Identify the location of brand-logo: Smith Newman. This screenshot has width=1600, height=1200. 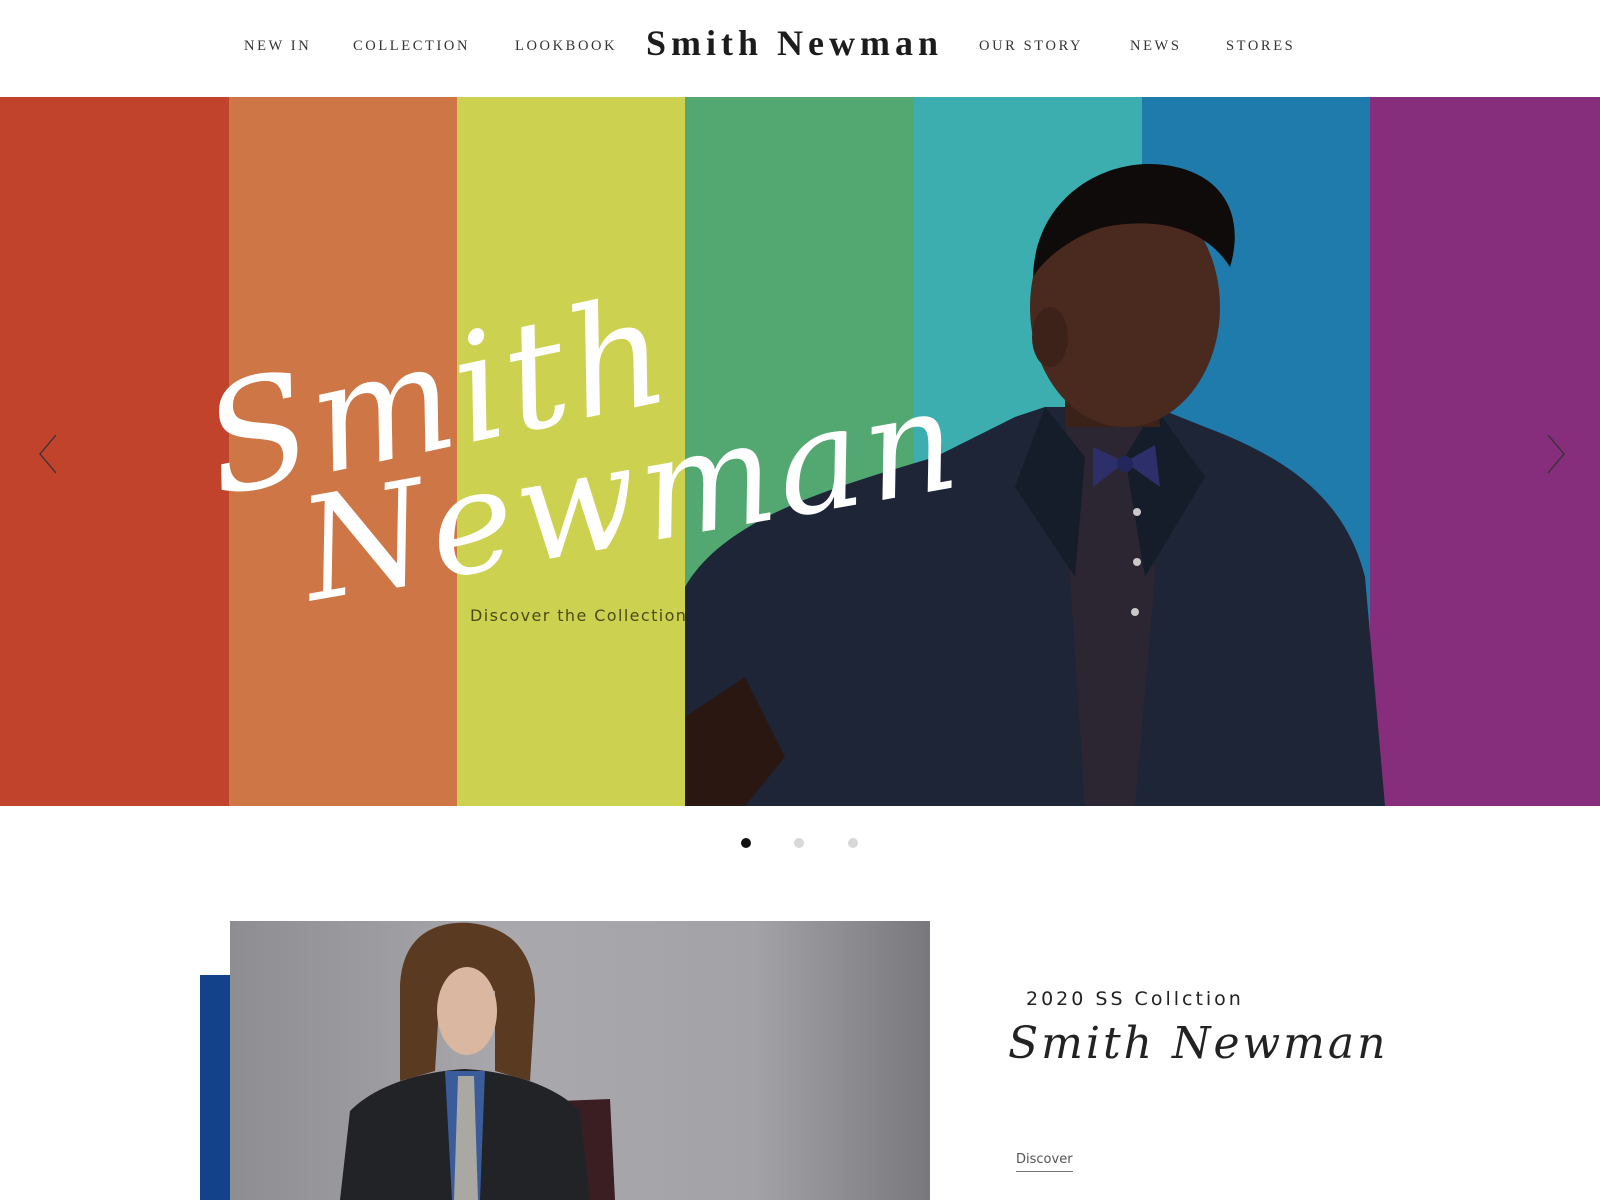
(794, 43).